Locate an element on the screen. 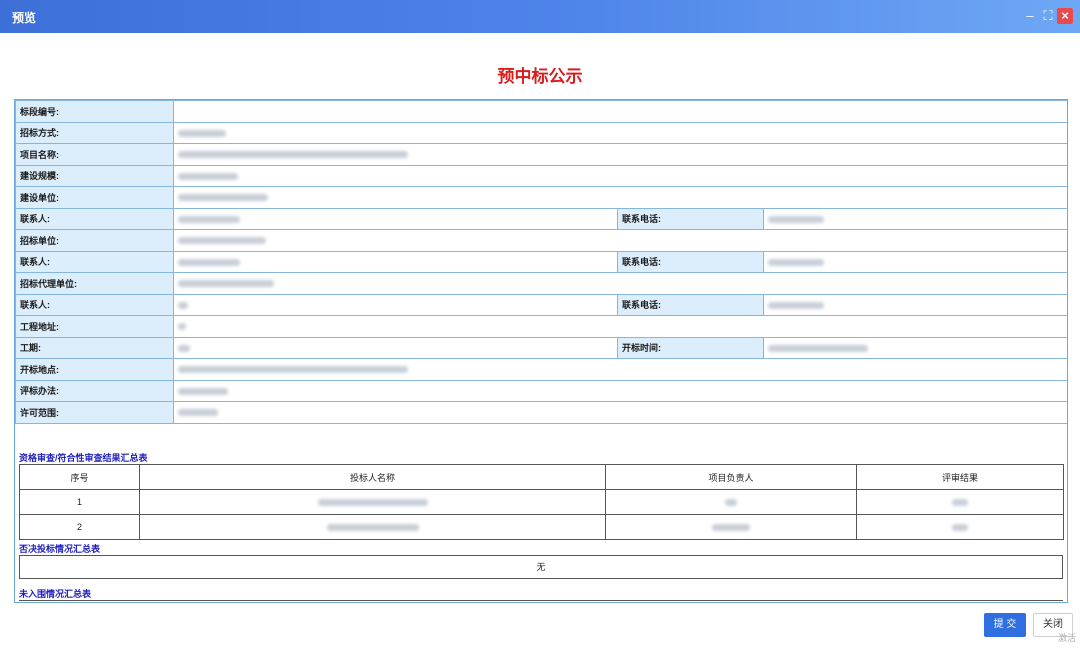  info-row: 建设规模: is located at coordinates (541, 175).